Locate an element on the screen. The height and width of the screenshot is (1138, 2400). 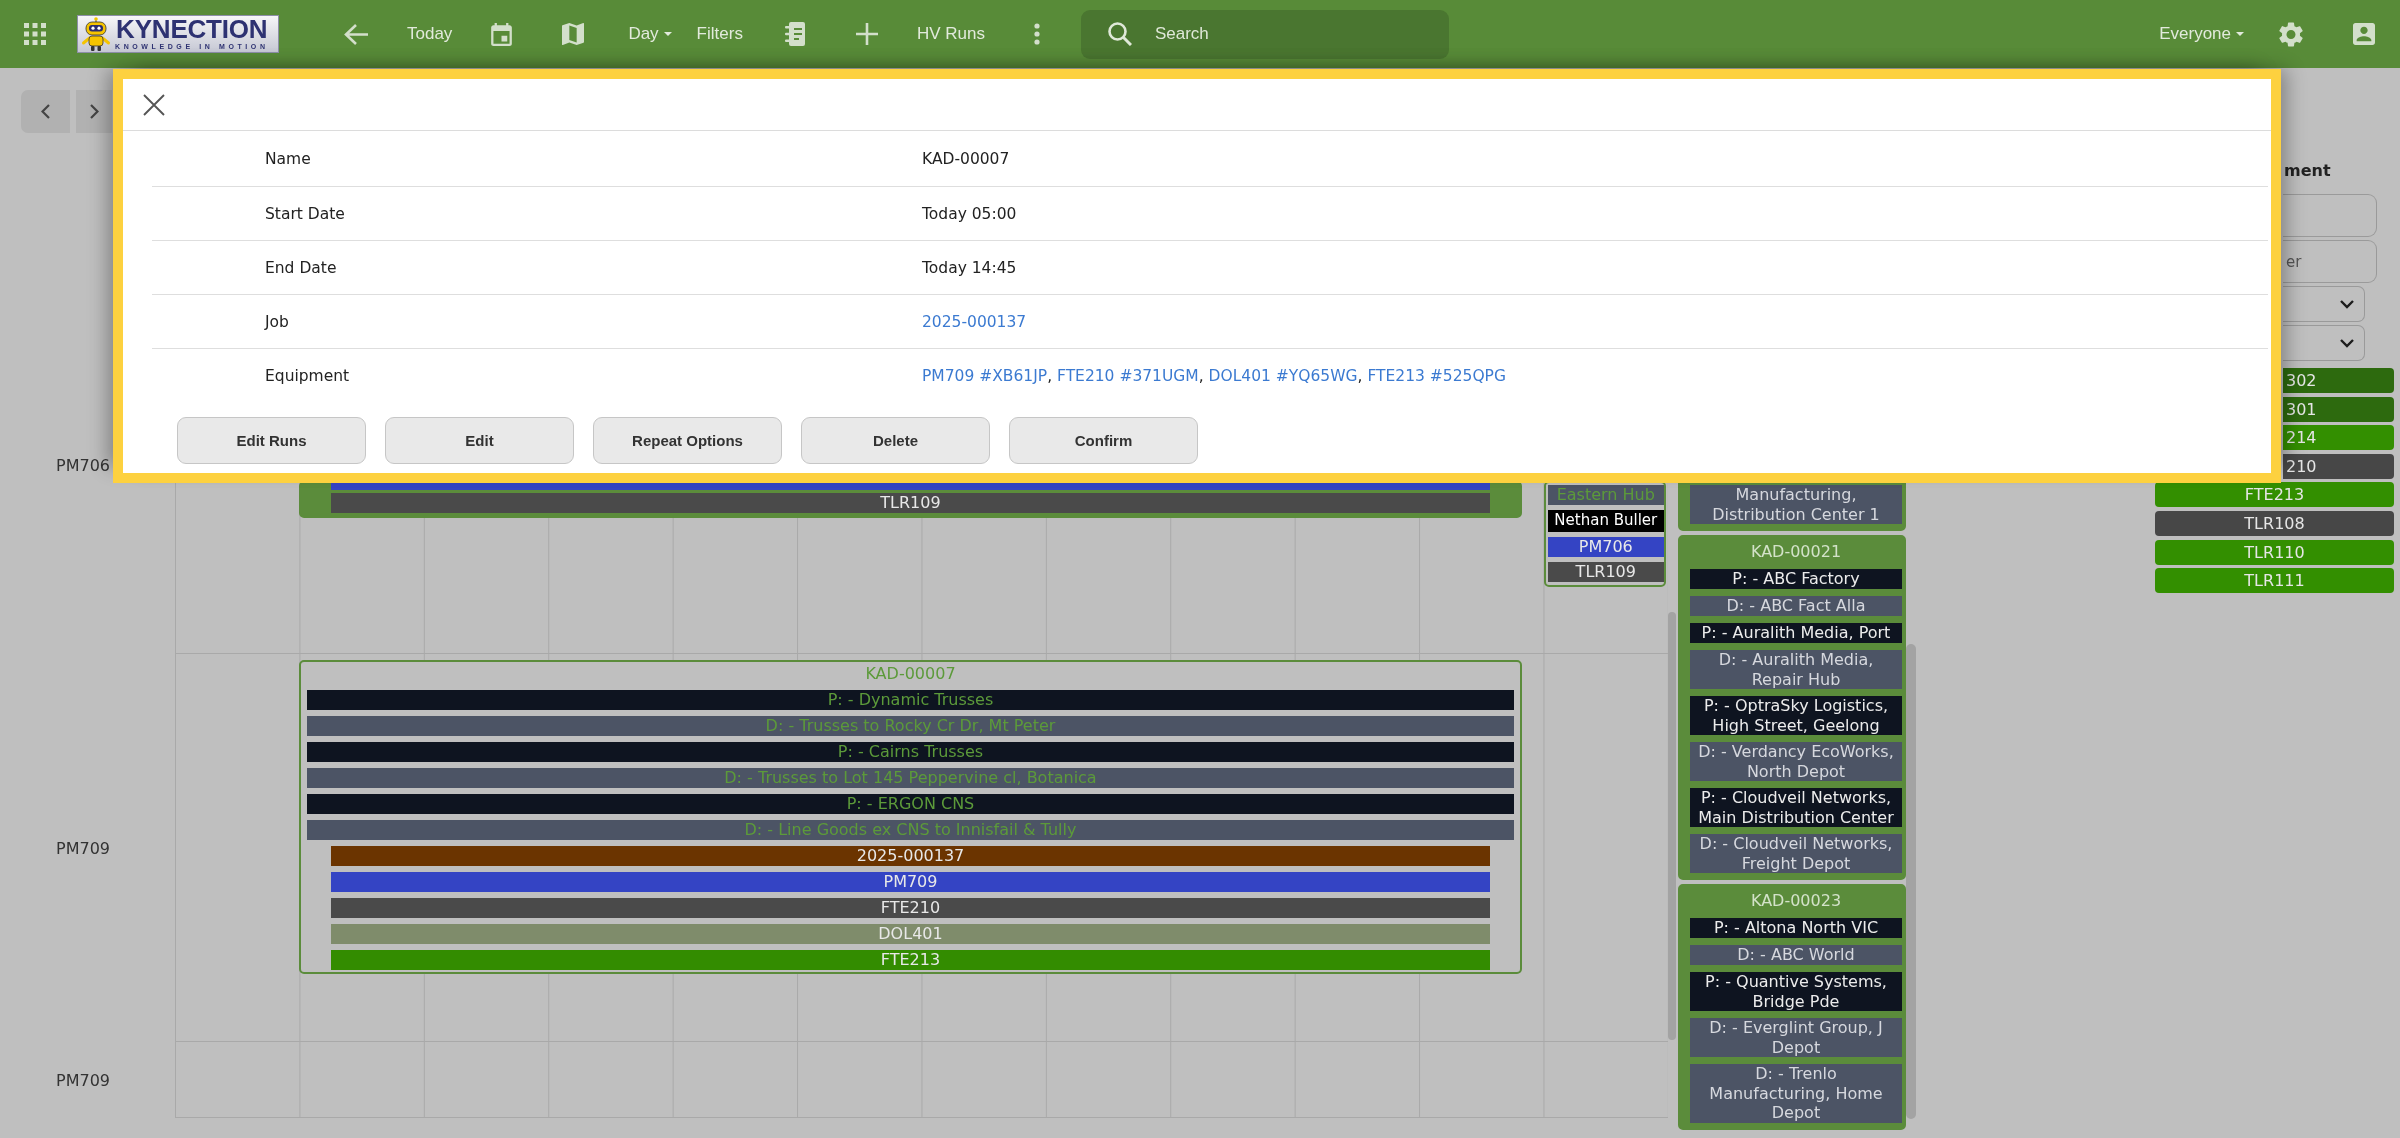
value-link: 2025-000137 is located at coordinates (974, 321).